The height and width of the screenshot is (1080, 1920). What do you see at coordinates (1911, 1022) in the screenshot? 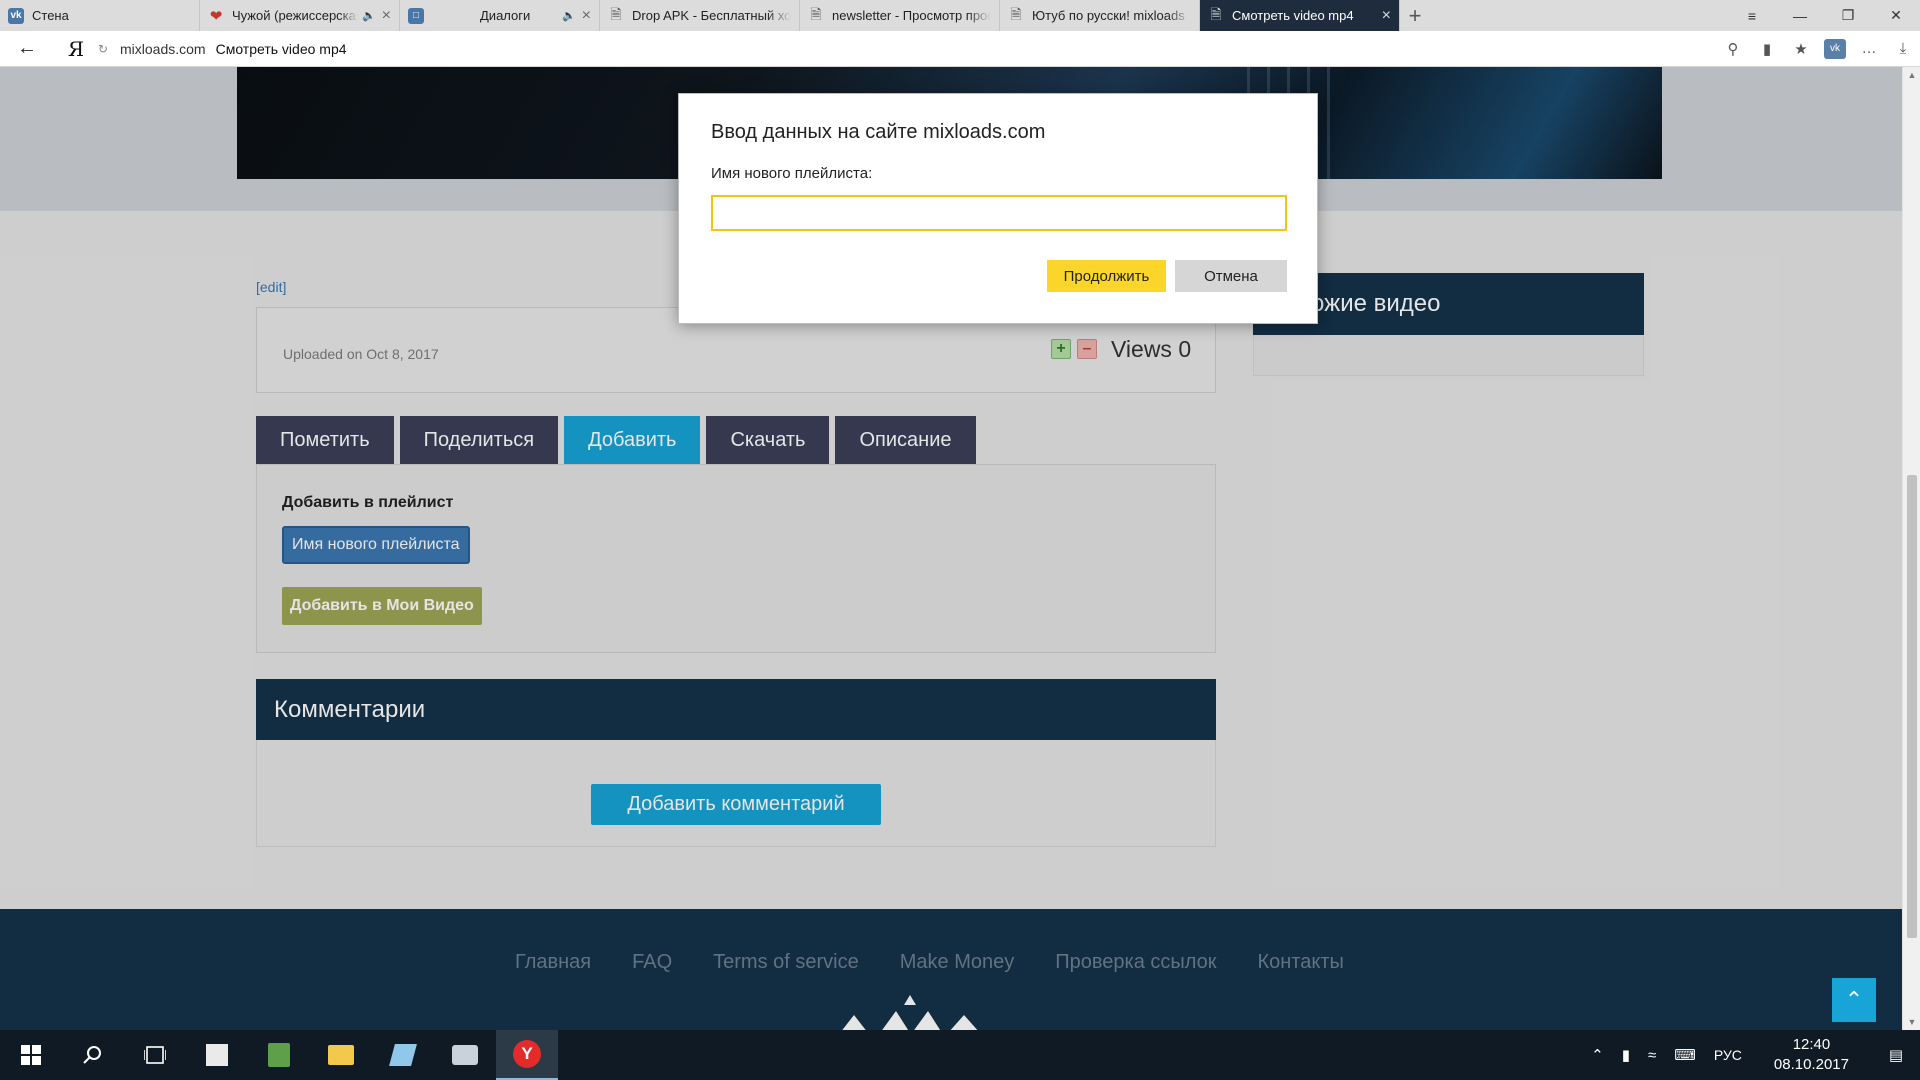
I see `scroll-down-icon: ▼` at bounding box center [1911, 1022].